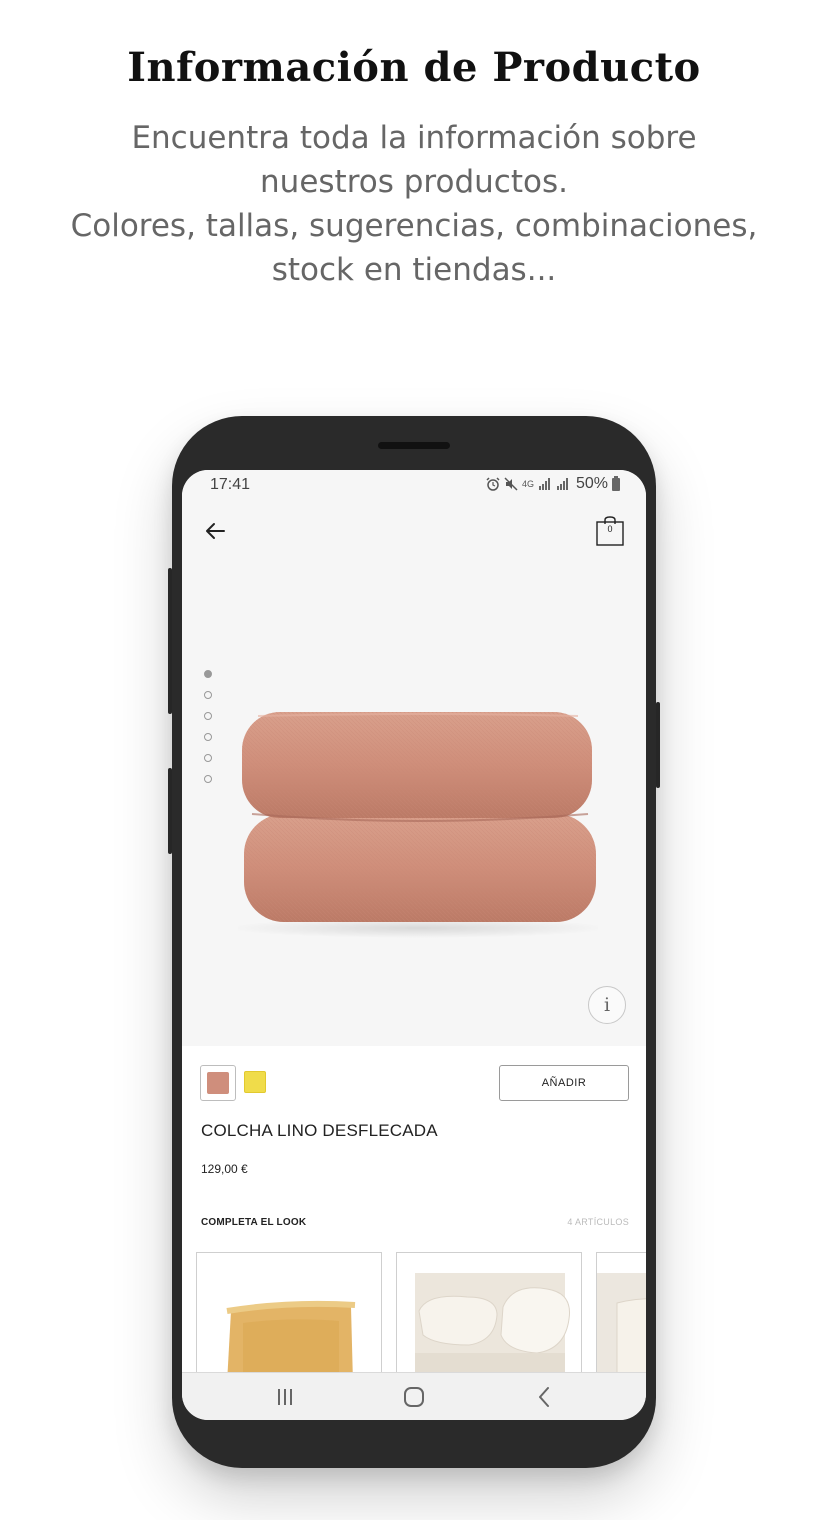 This screenshot has height=1520, width=828. Describe the element at coordinates (598, 1222) in the screenshot. I see `complete-look-count: 4 ARTÍCULOS` at that location.